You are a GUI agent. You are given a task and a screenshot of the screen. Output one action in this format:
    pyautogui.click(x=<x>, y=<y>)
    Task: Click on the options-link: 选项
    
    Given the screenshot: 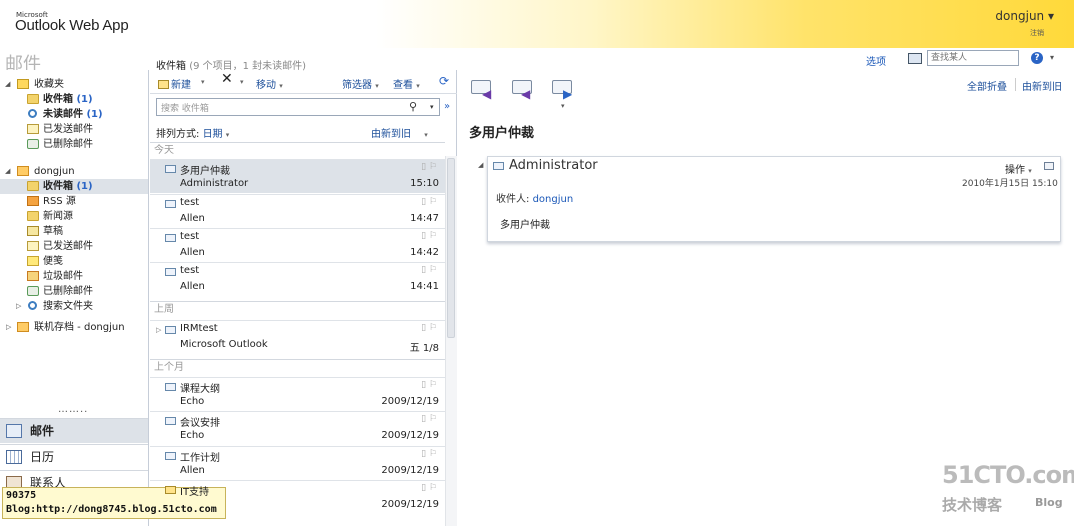 What is the action you would take?
    pyautogui.click(x=876, y=60)
    